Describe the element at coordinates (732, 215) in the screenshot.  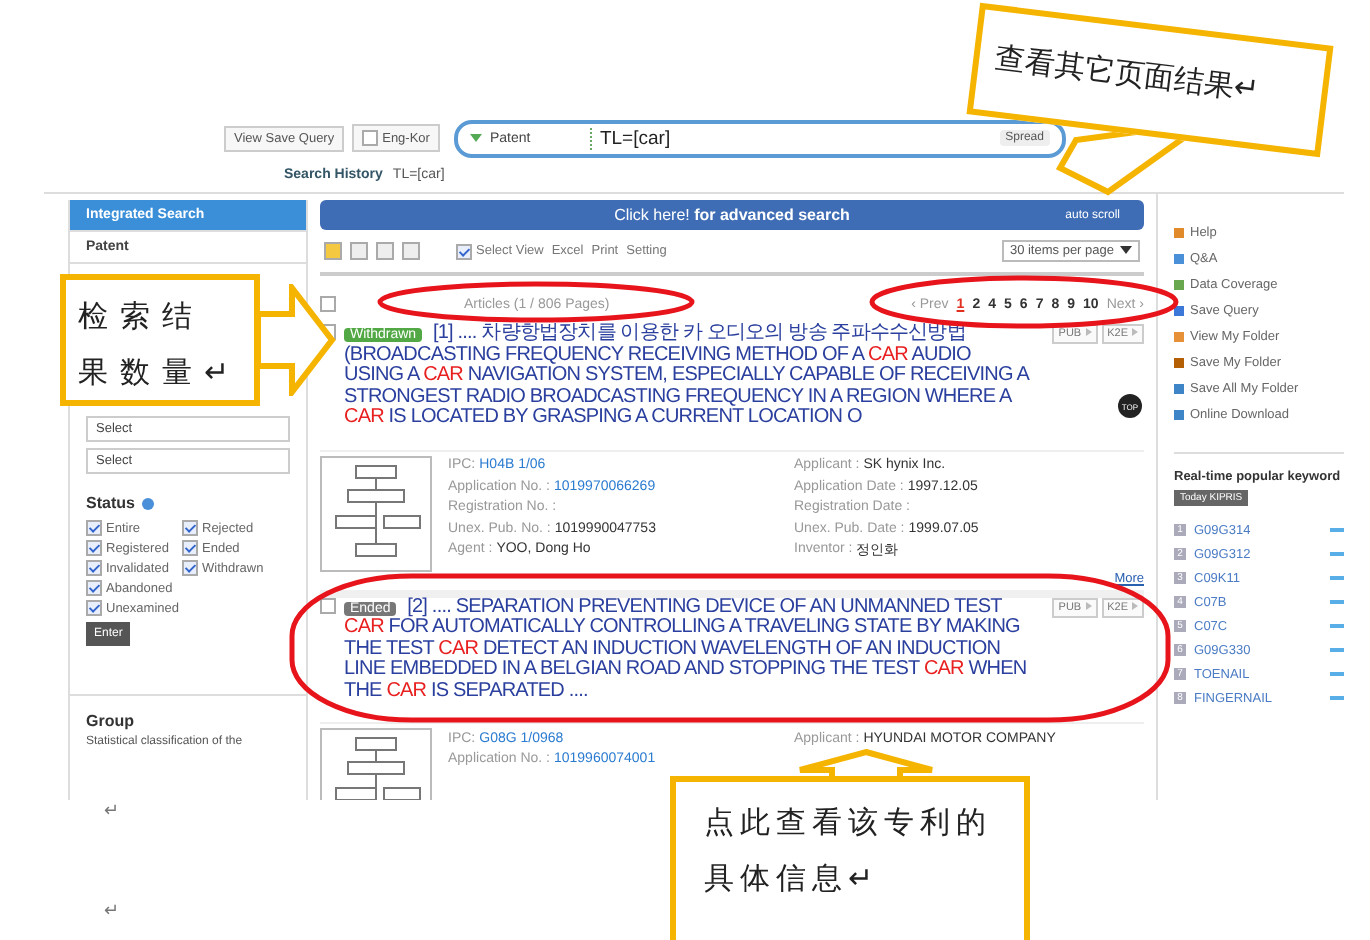
I see `banner-text: Click here! for advanced search` at that location.